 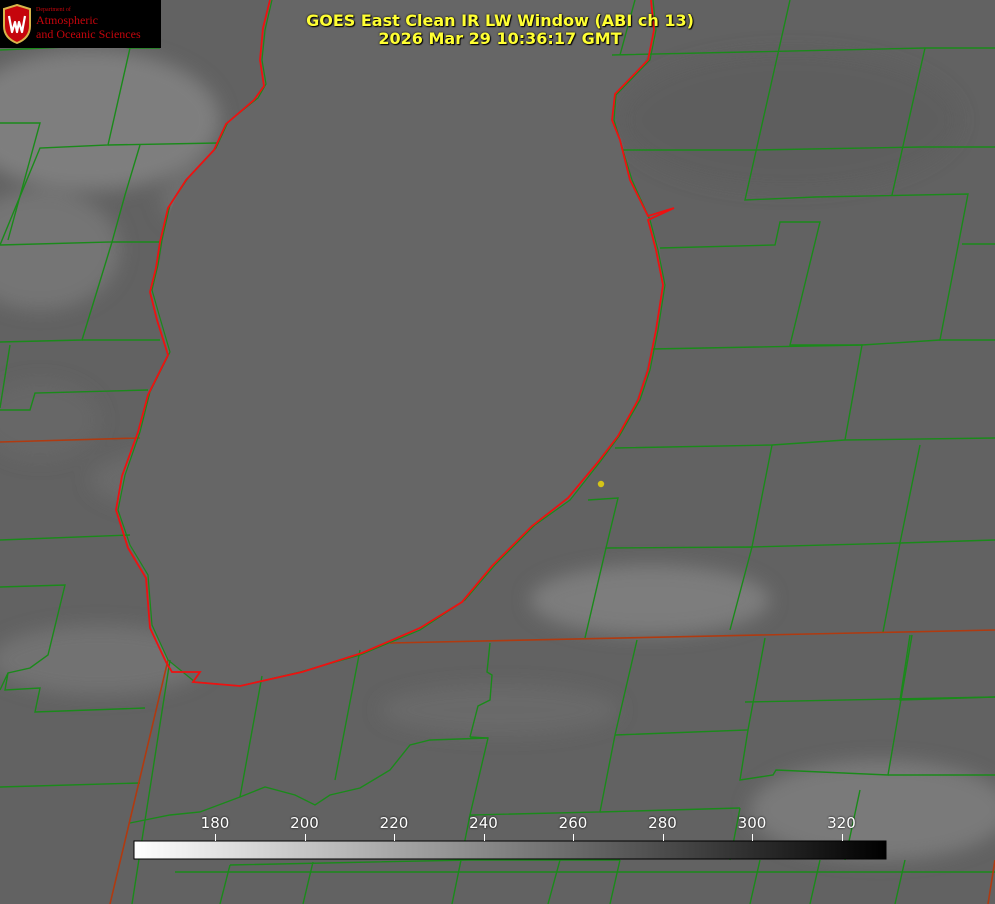 I want to click on logo-line1: Atmospheric, so click(x=67, y=20).